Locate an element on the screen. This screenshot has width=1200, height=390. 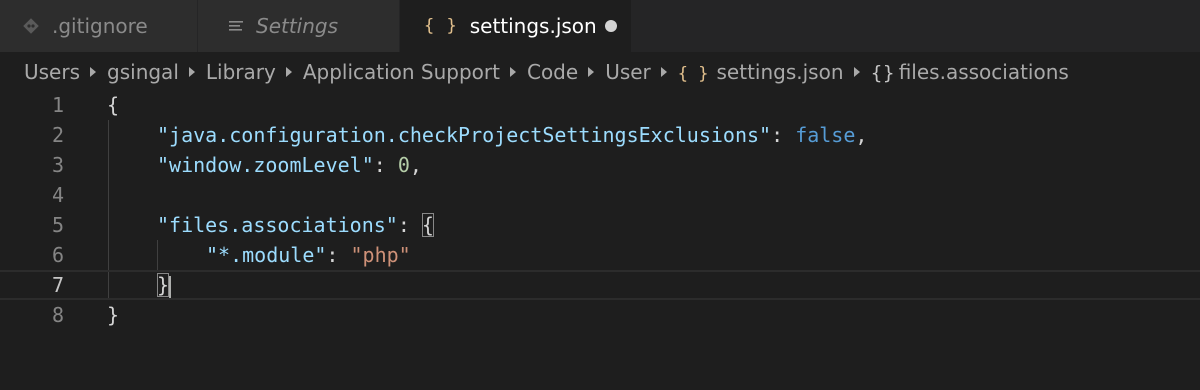
object-symbol-icon: {} is located at coordinates (882, 73).